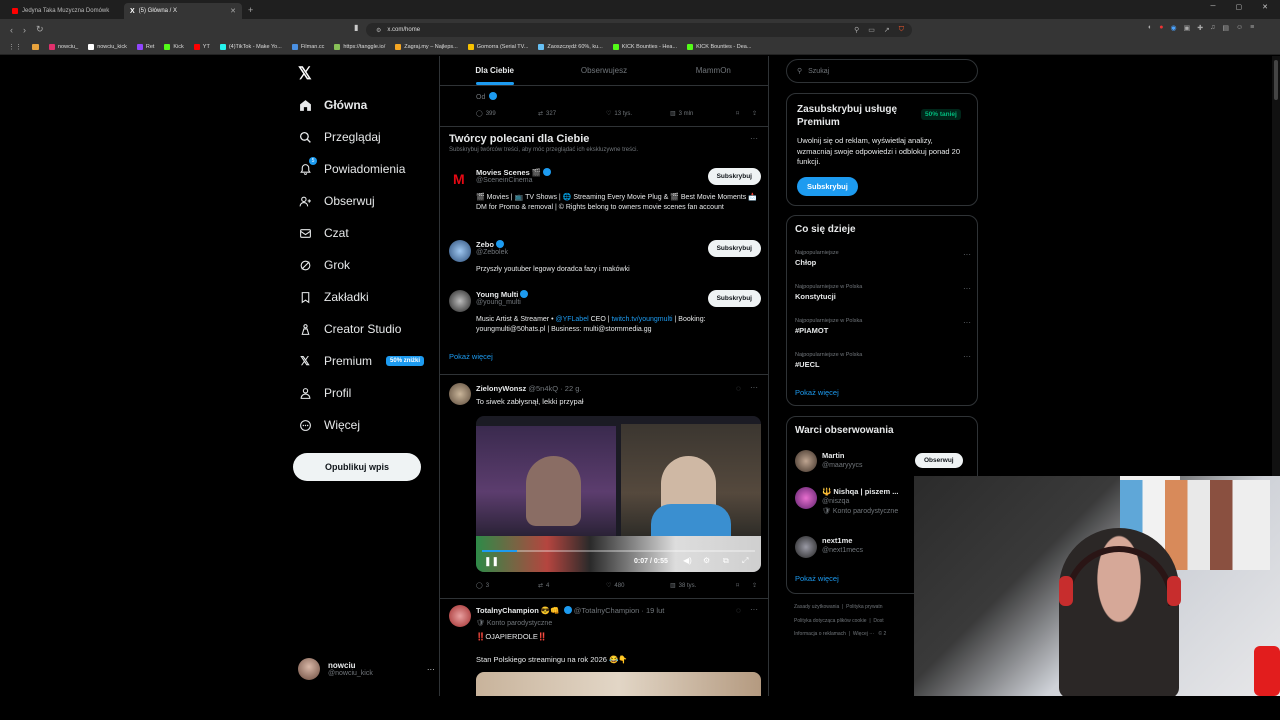 The image size is (1280, 720). I want to click on sidebar-icon: ▤, so click(1225, 28).